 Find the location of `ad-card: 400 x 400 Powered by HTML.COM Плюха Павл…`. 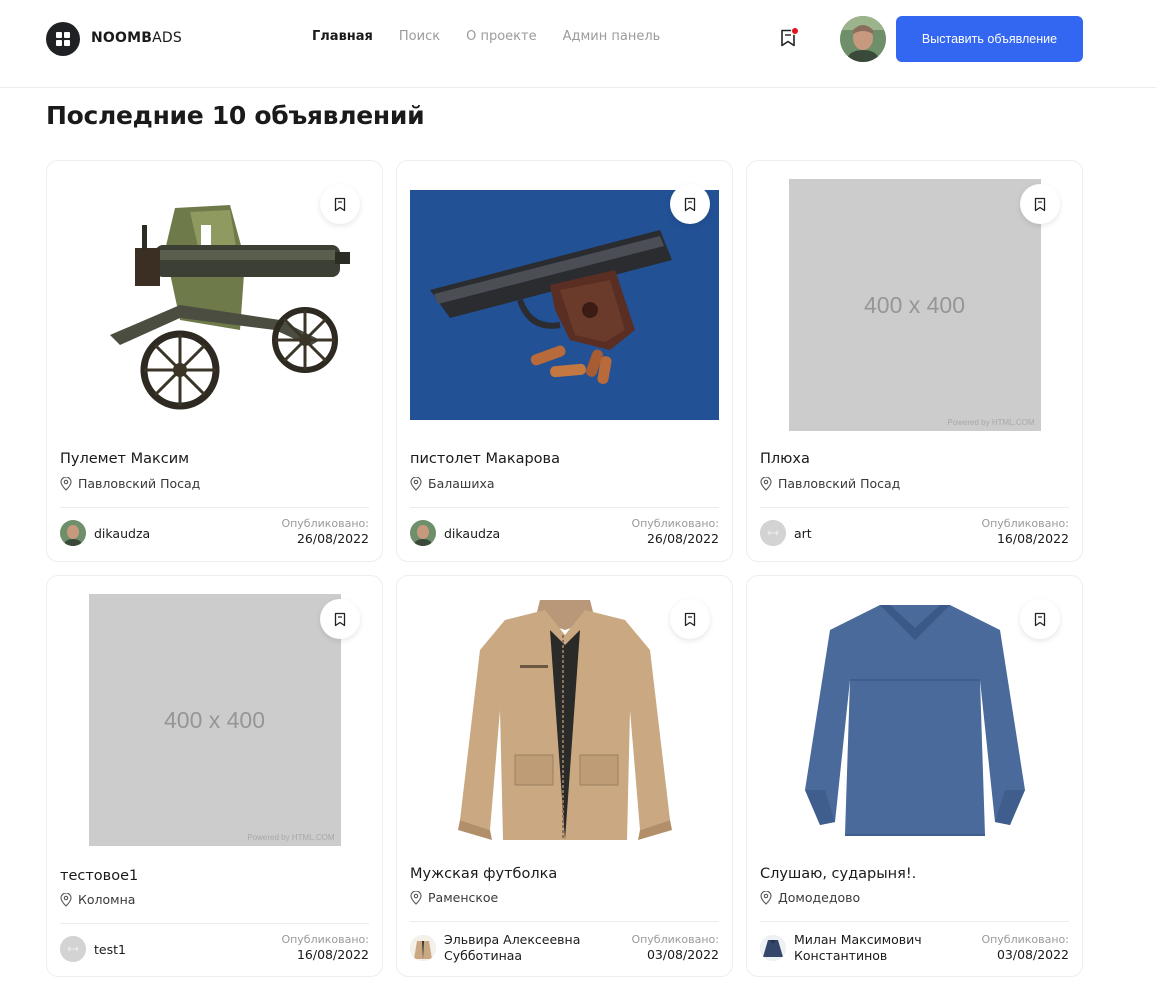

ad-card: 400 x 400 Powered by HTML.COM Плюха Павл… is located at coordinates (914, 361).